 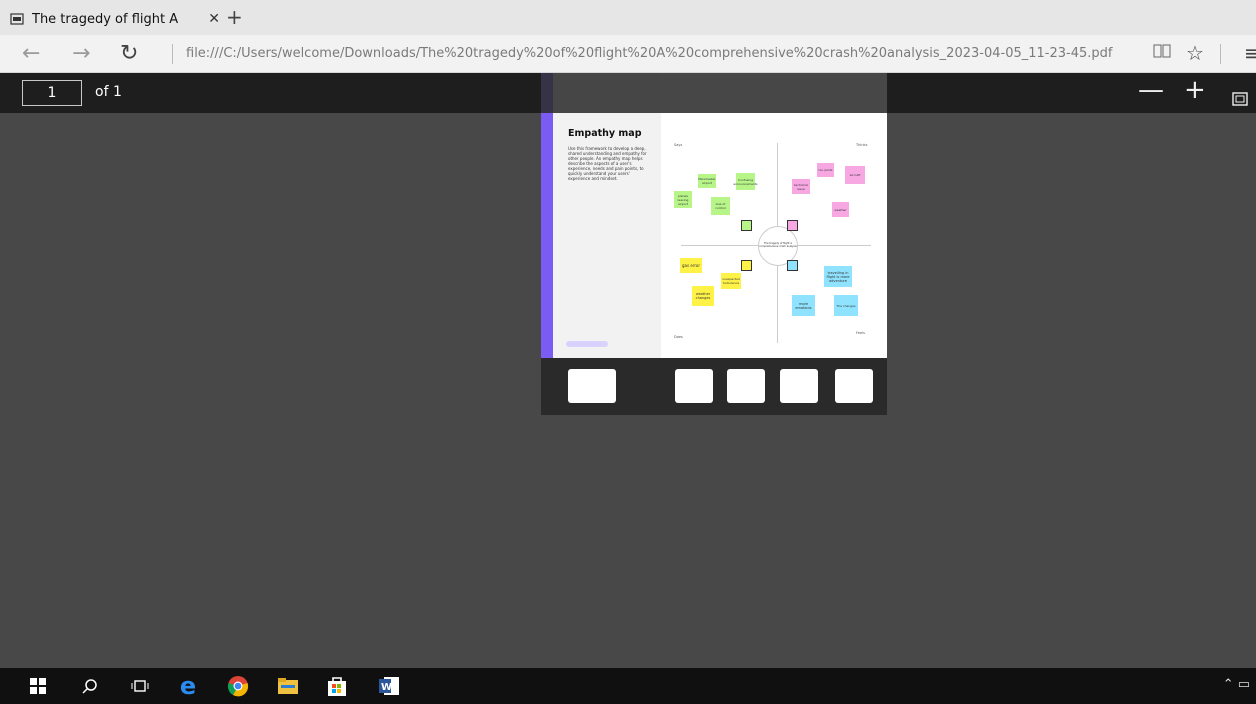 What do you see at coordinates (605, 133) in the screenshot?
I see `document-title: Empathy map` at bounding box center [605, 133].